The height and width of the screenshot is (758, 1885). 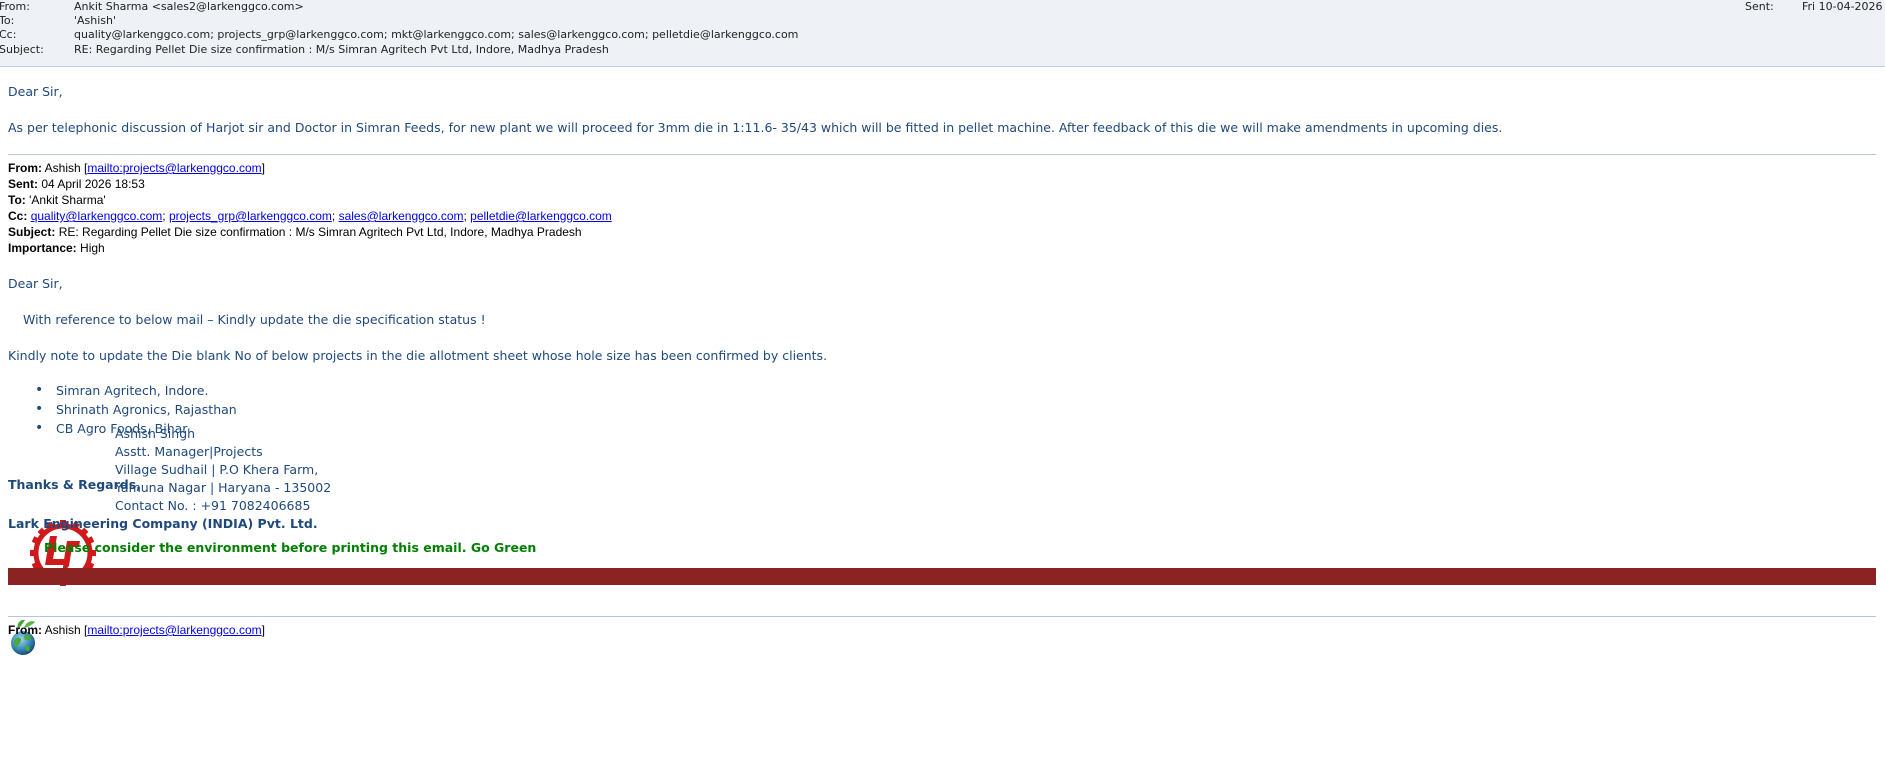 I want to click on fwd-importance-value: High, so click(x=92, y=248).